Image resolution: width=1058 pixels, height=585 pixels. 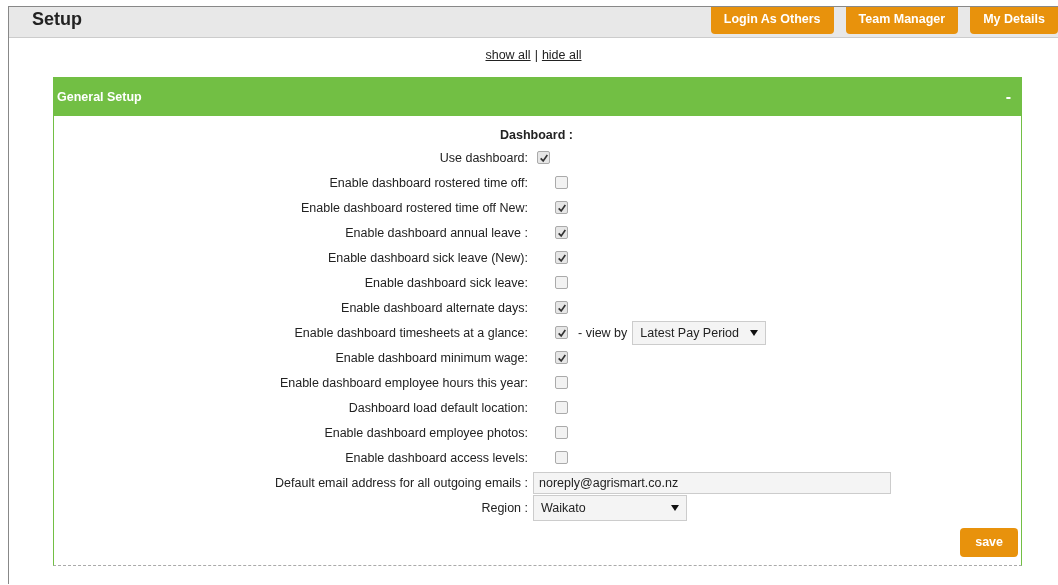 I want to click on header-button: My Details, so click(x=1014, y=20).